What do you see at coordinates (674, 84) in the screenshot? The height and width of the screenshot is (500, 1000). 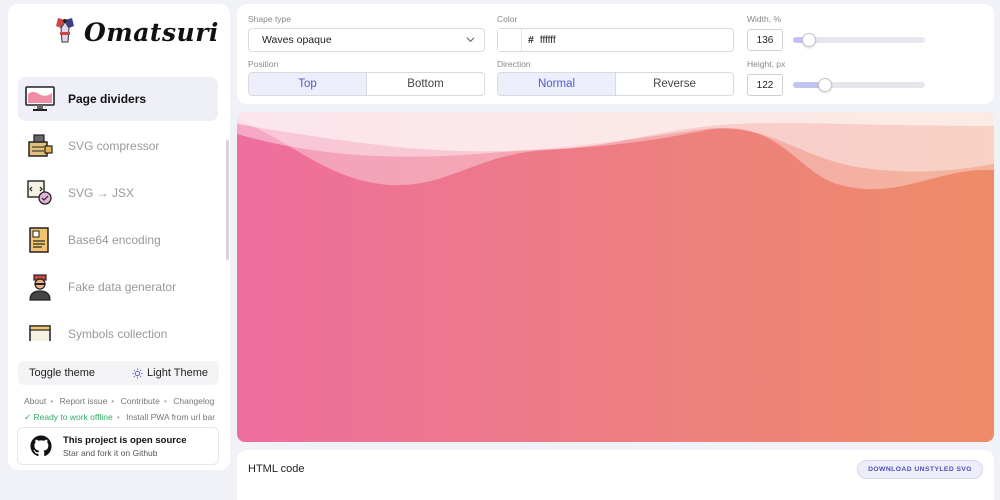 I see `direction-reverse-option: Reverse` at bounding box center [674, 84].